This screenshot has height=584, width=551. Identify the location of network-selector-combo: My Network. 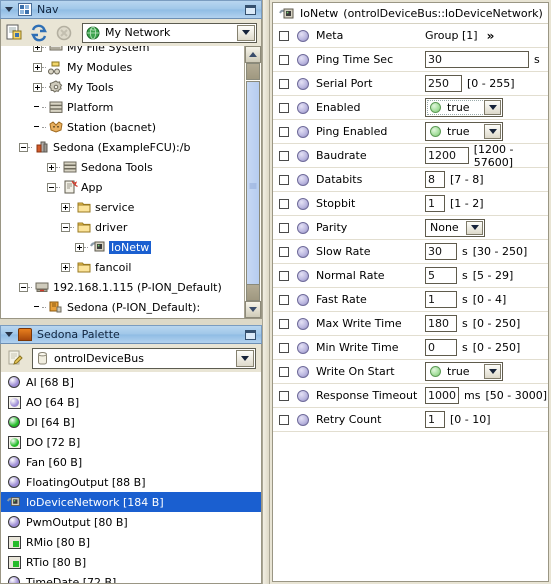
(169, 32).